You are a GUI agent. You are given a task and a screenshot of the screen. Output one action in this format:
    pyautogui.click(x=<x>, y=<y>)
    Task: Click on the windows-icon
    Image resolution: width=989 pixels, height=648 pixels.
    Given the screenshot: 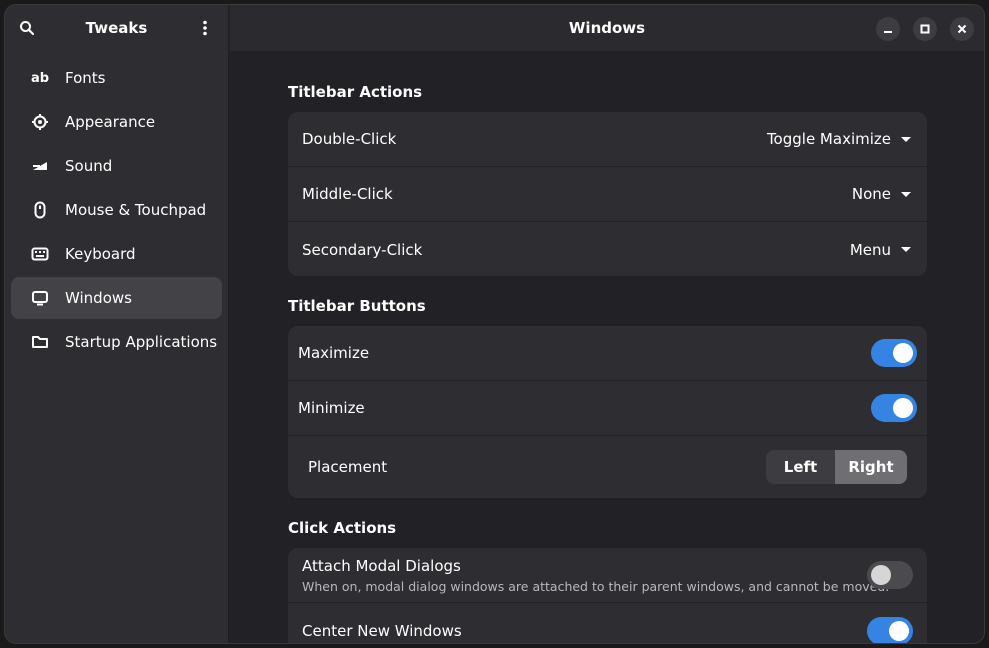 What is the action you would take?
    pyautogui.click(x=40, y=298)
    